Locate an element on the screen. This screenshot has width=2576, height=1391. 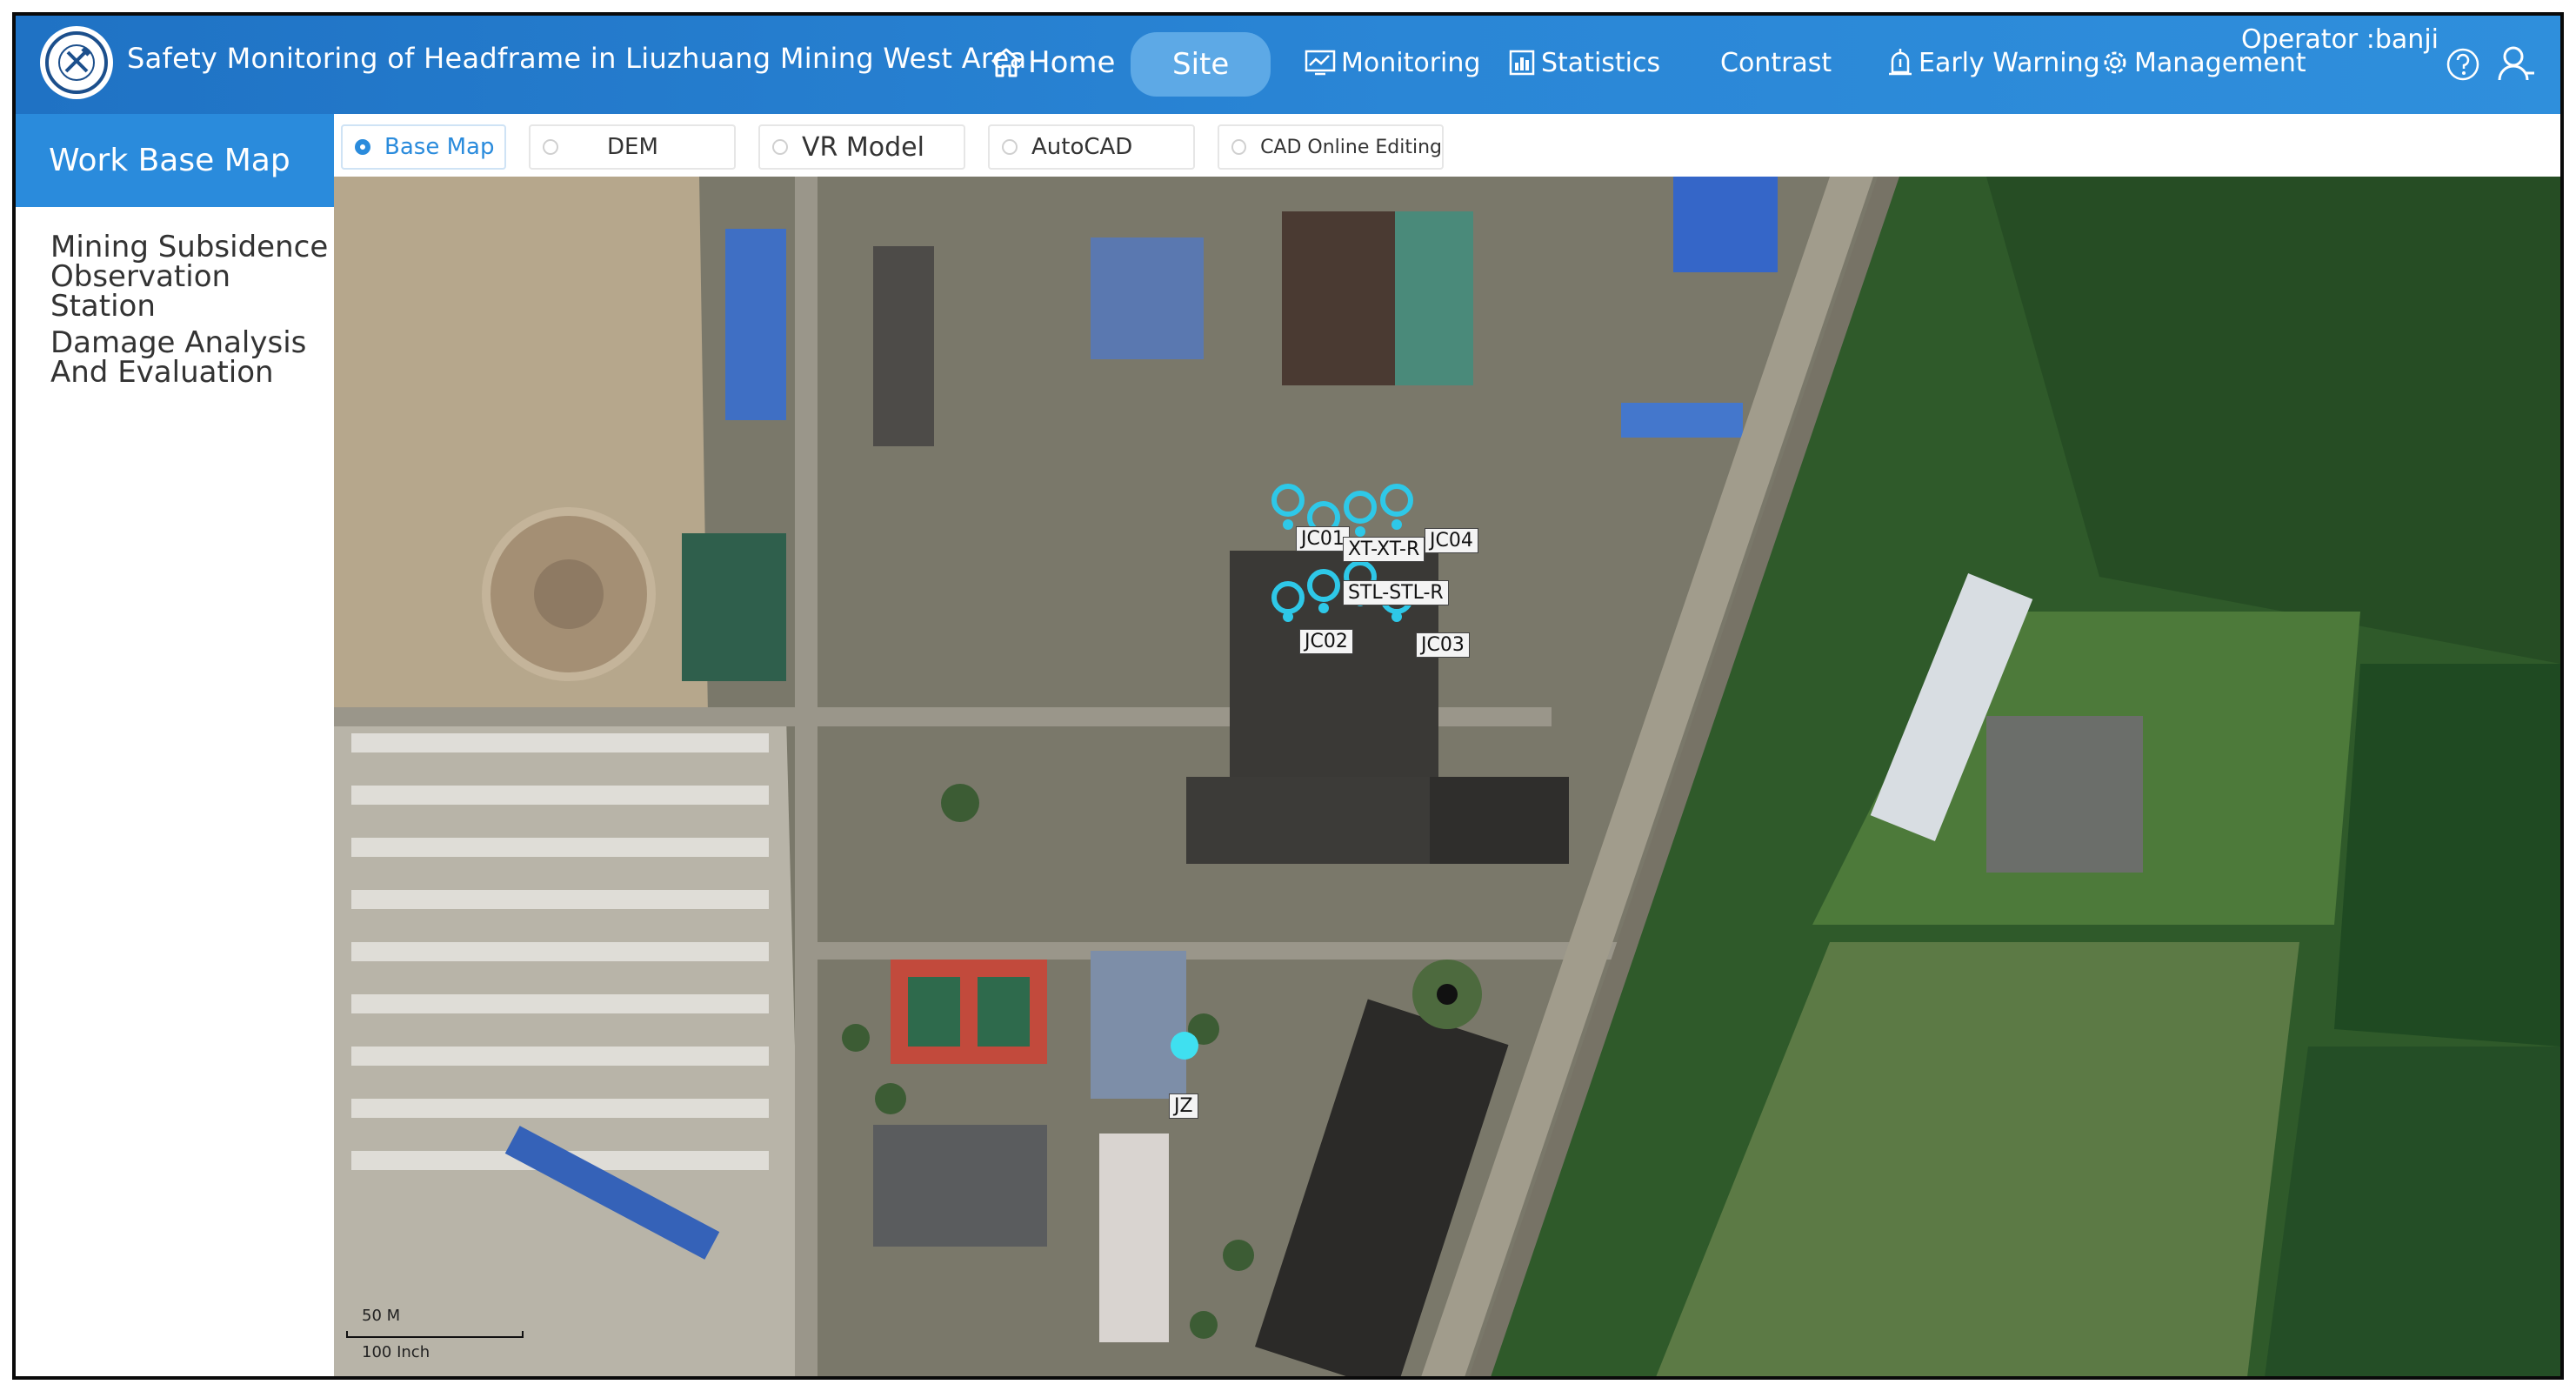
tab-base-map: Base Map is located at coordinates (423, 147).